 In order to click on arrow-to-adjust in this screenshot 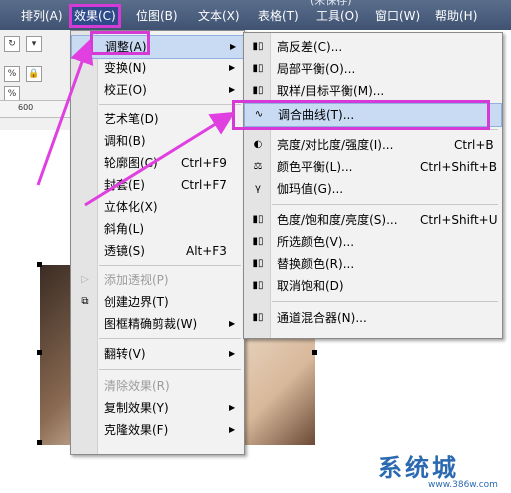, I will do `click(65, 112)`.